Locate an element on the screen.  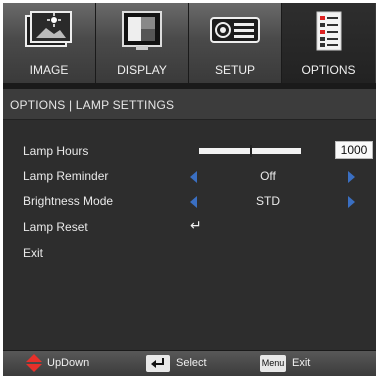
select-label: Select is located at coordinates (191, 363).